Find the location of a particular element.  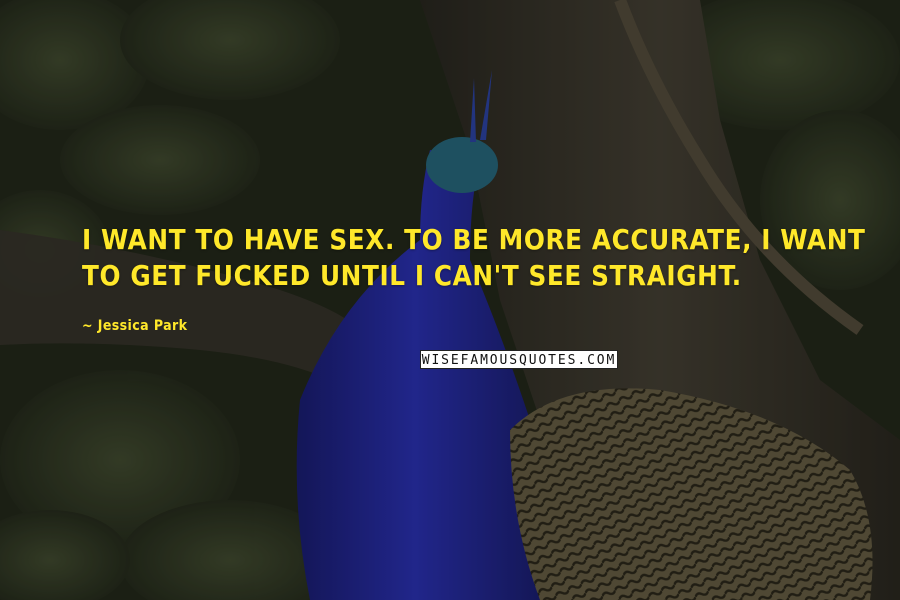

site-watermark: WISEFAMOUSQUOTES.COM is located at coordinates (519, 359).